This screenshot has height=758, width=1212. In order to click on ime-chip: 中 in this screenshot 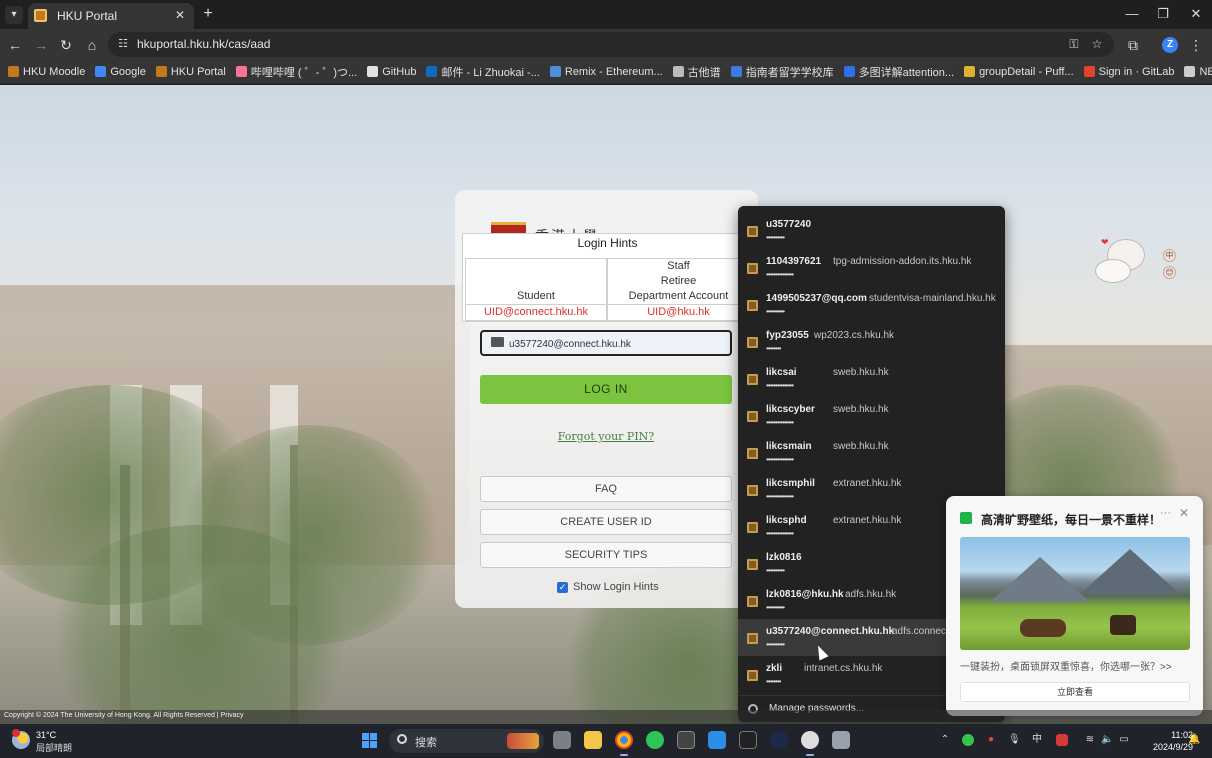, I will do `click(1169, 255)`.